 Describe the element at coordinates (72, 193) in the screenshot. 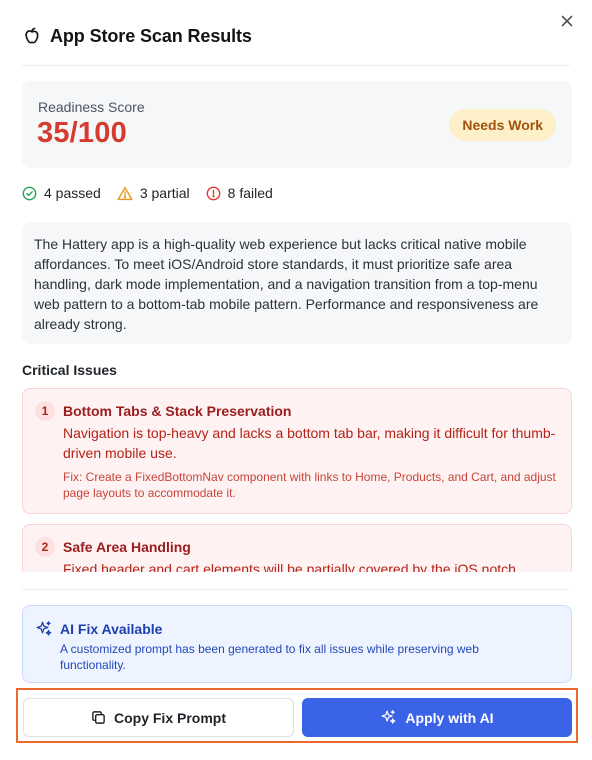

I see `stat-passed-label: 4 passed` at that location.